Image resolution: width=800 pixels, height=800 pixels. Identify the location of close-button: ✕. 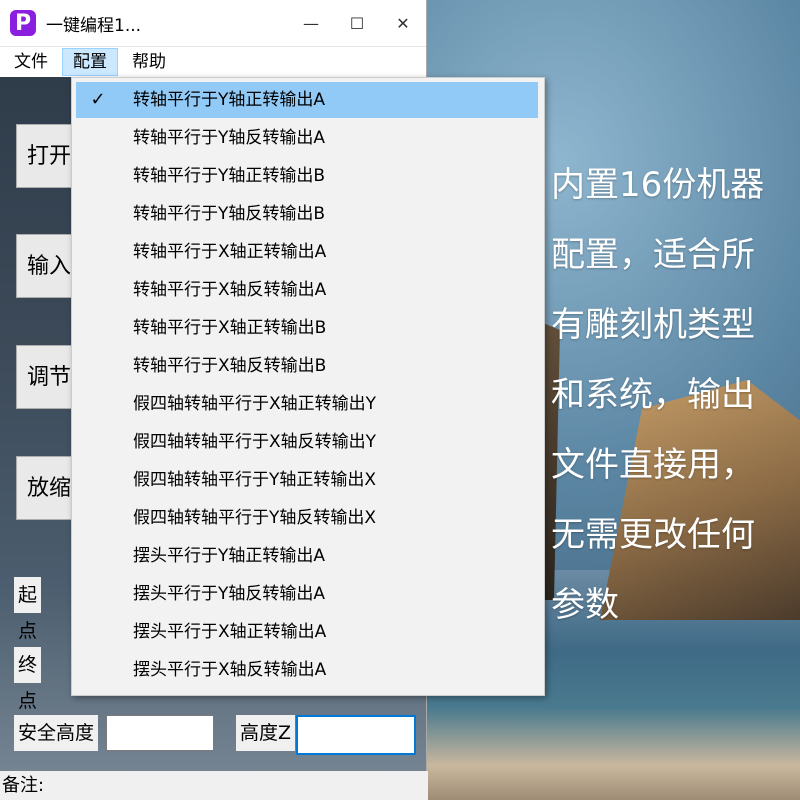
(403, 23).